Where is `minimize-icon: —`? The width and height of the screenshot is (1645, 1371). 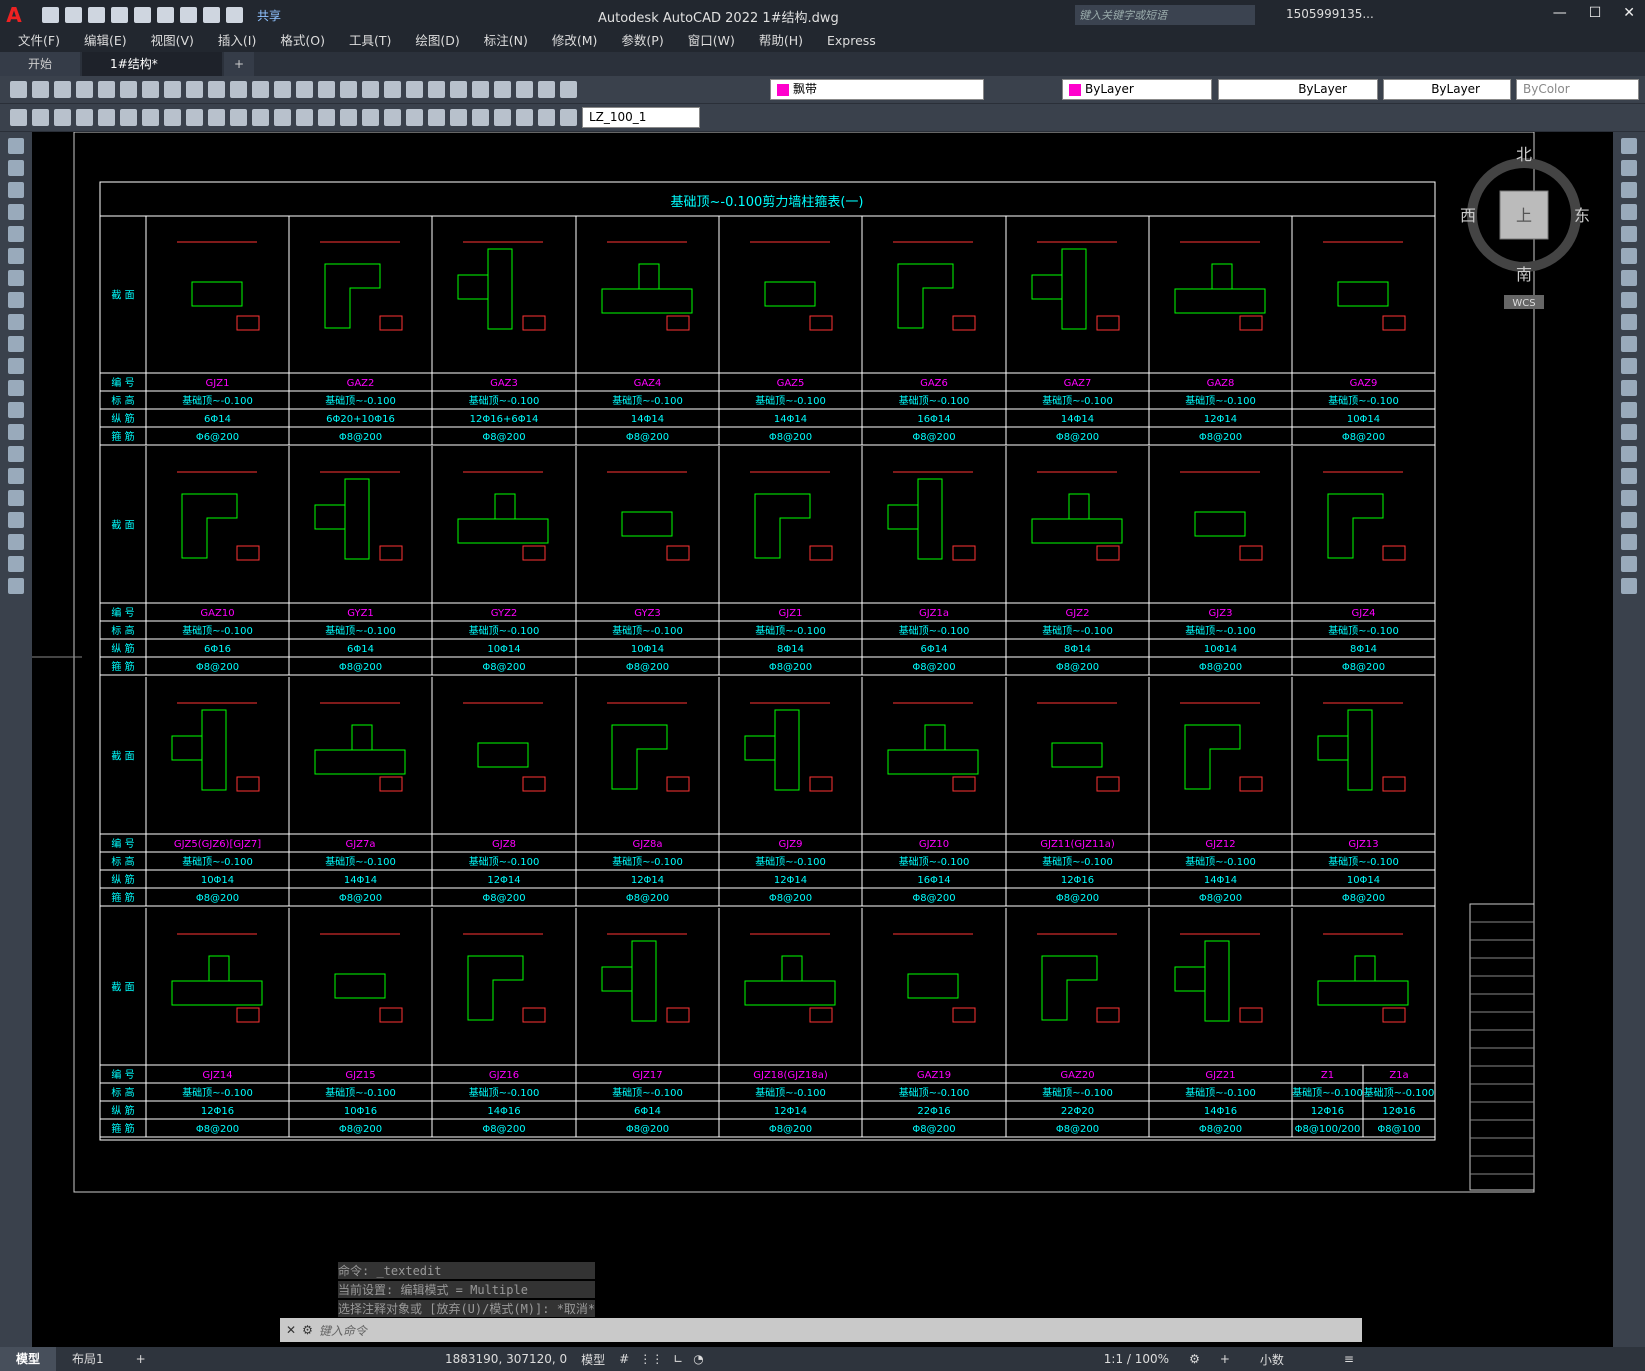
minimize-icon: — is located at coordinates (1560, 13).